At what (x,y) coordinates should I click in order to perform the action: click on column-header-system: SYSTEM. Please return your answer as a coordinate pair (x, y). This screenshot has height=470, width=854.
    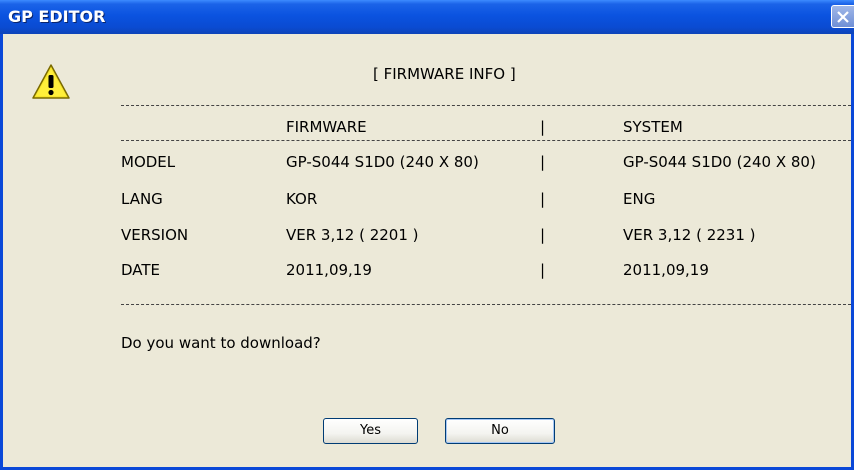
    Looking at the image, I should click on (653, 127).